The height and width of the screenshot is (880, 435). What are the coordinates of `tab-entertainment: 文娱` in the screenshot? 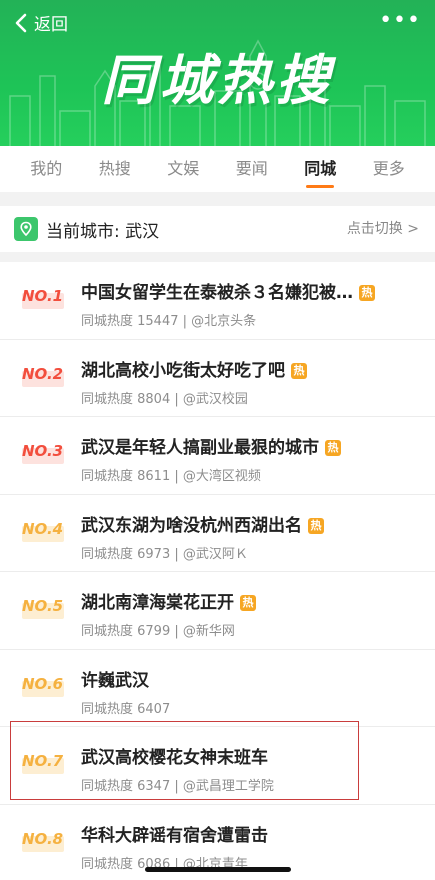 It's located at (183, 169).